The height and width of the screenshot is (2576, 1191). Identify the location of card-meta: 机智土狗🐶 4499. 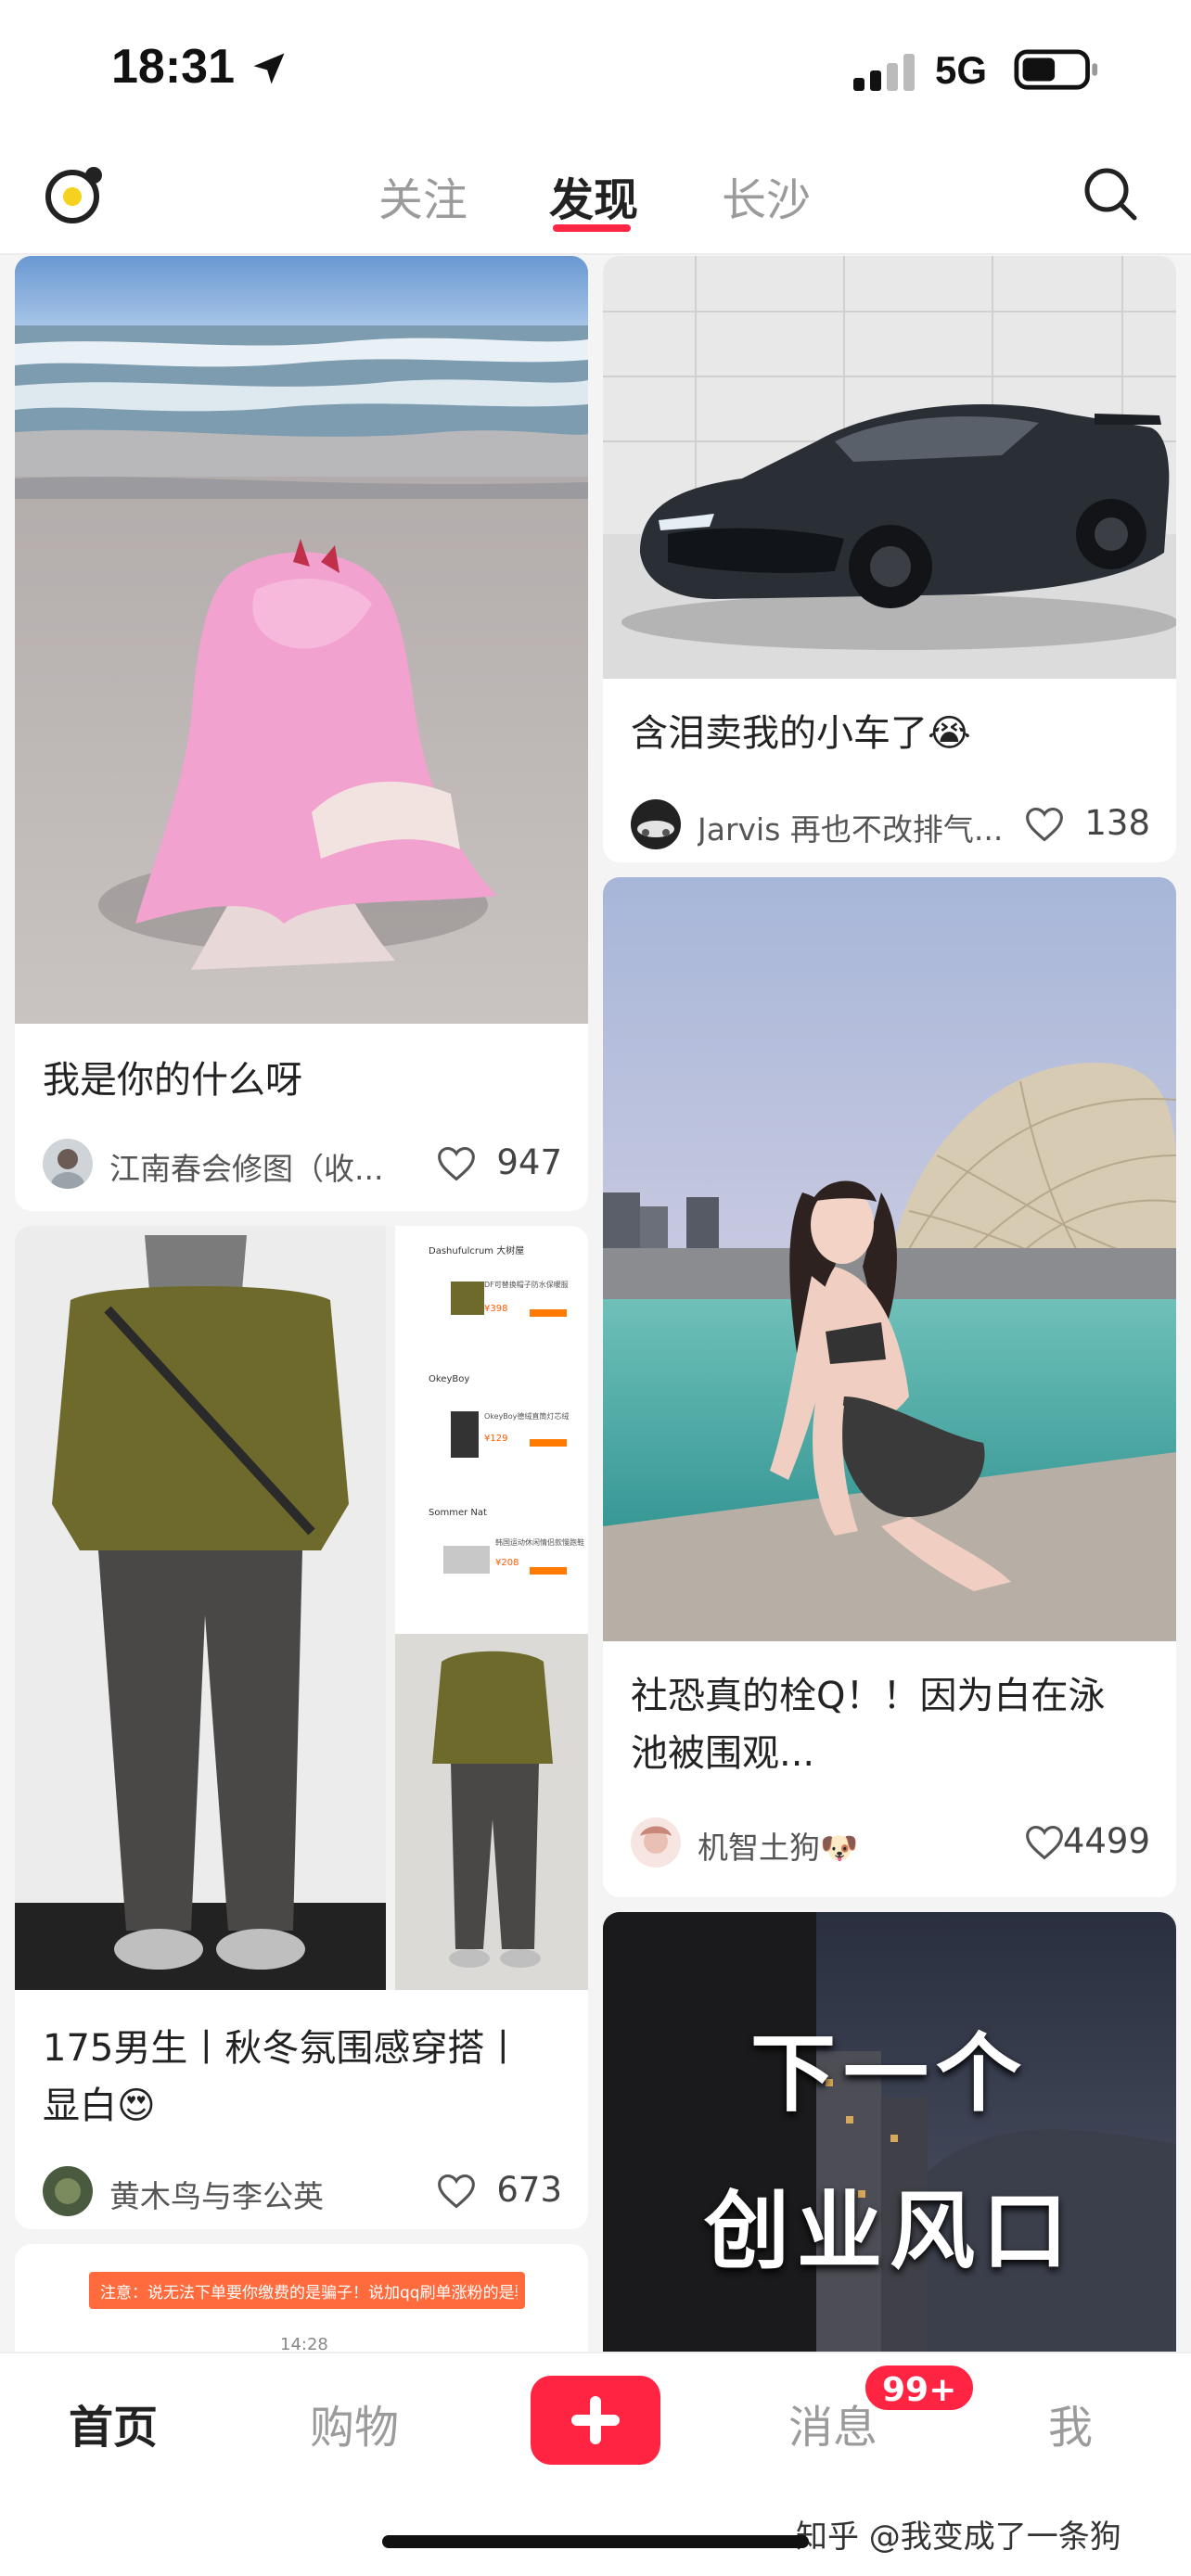
(890, 1842).